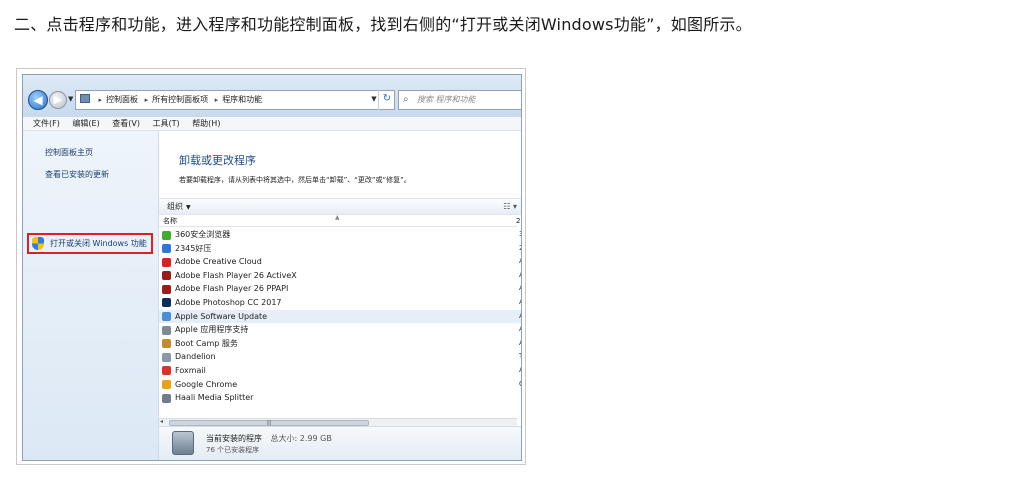  What do you see at coordinates (518, 221) in the screenshot?
I see `second-column-header: 2` at bounding box center [518, 221].